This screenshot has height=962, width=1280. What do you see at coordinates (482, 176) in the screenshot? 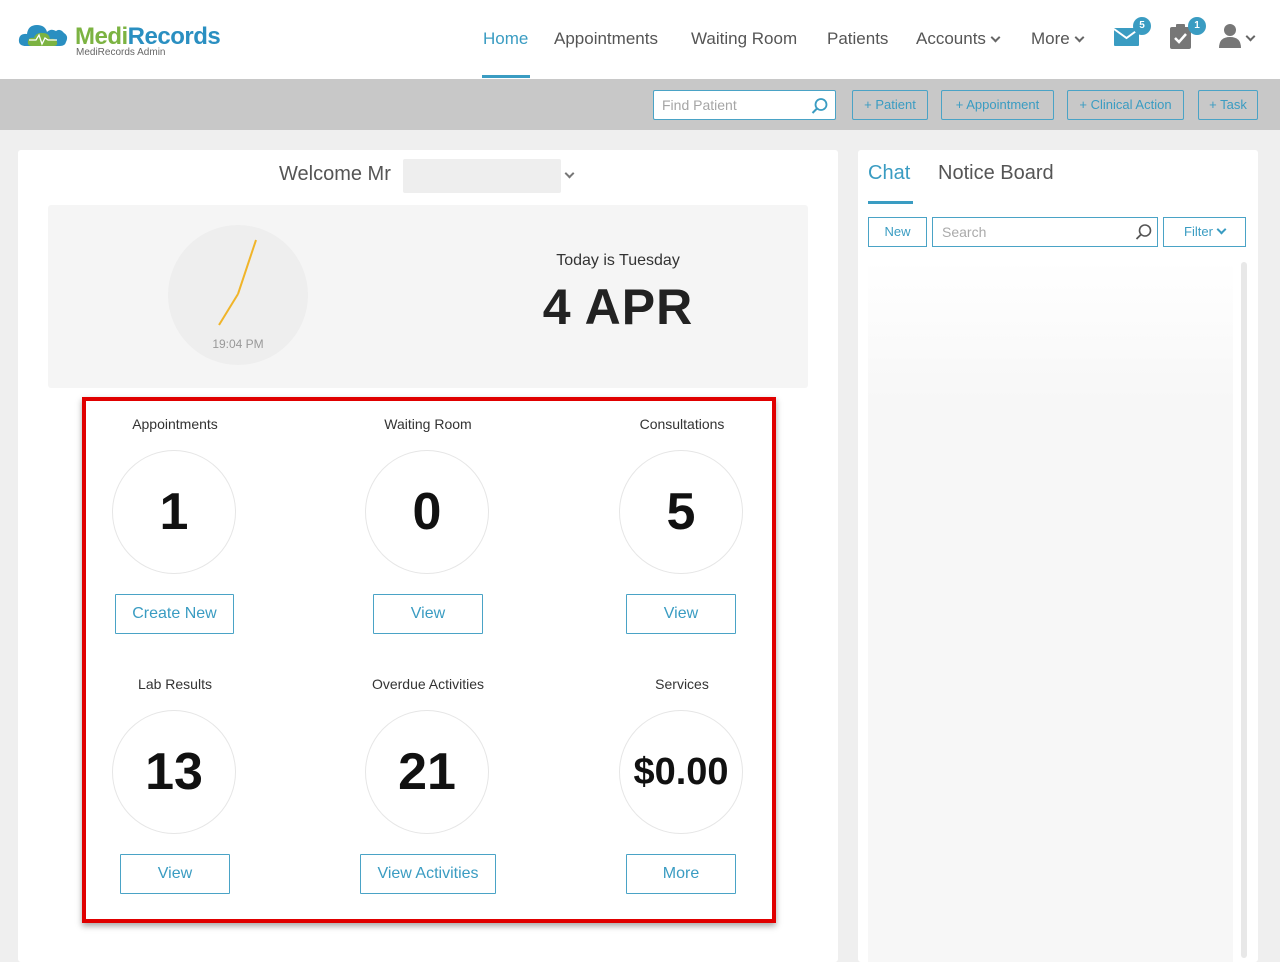
I see `redacted-user-name` at bounding box center [482, 176].